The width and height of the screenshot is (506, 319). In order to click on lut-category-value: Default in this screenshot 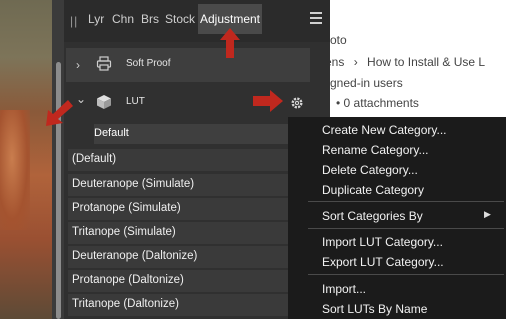, I will do `click(111, 133)`.